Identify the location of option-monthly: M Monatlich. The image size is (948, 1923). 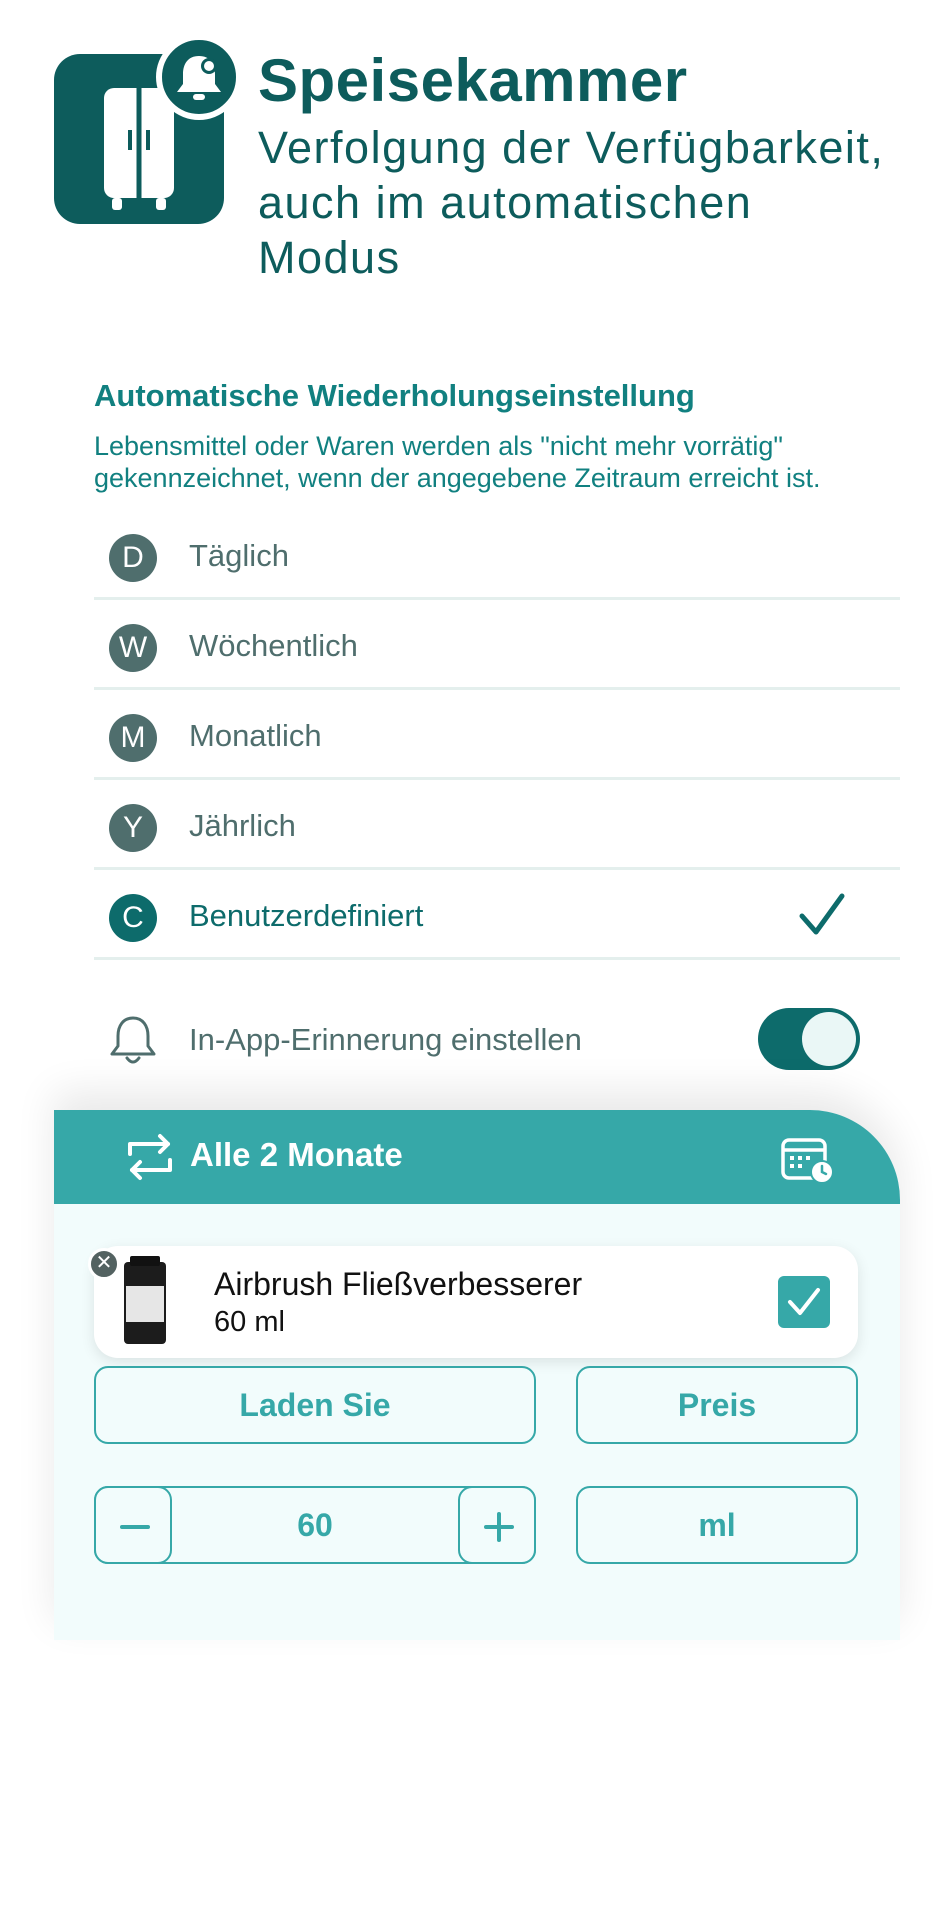
(497, 735).